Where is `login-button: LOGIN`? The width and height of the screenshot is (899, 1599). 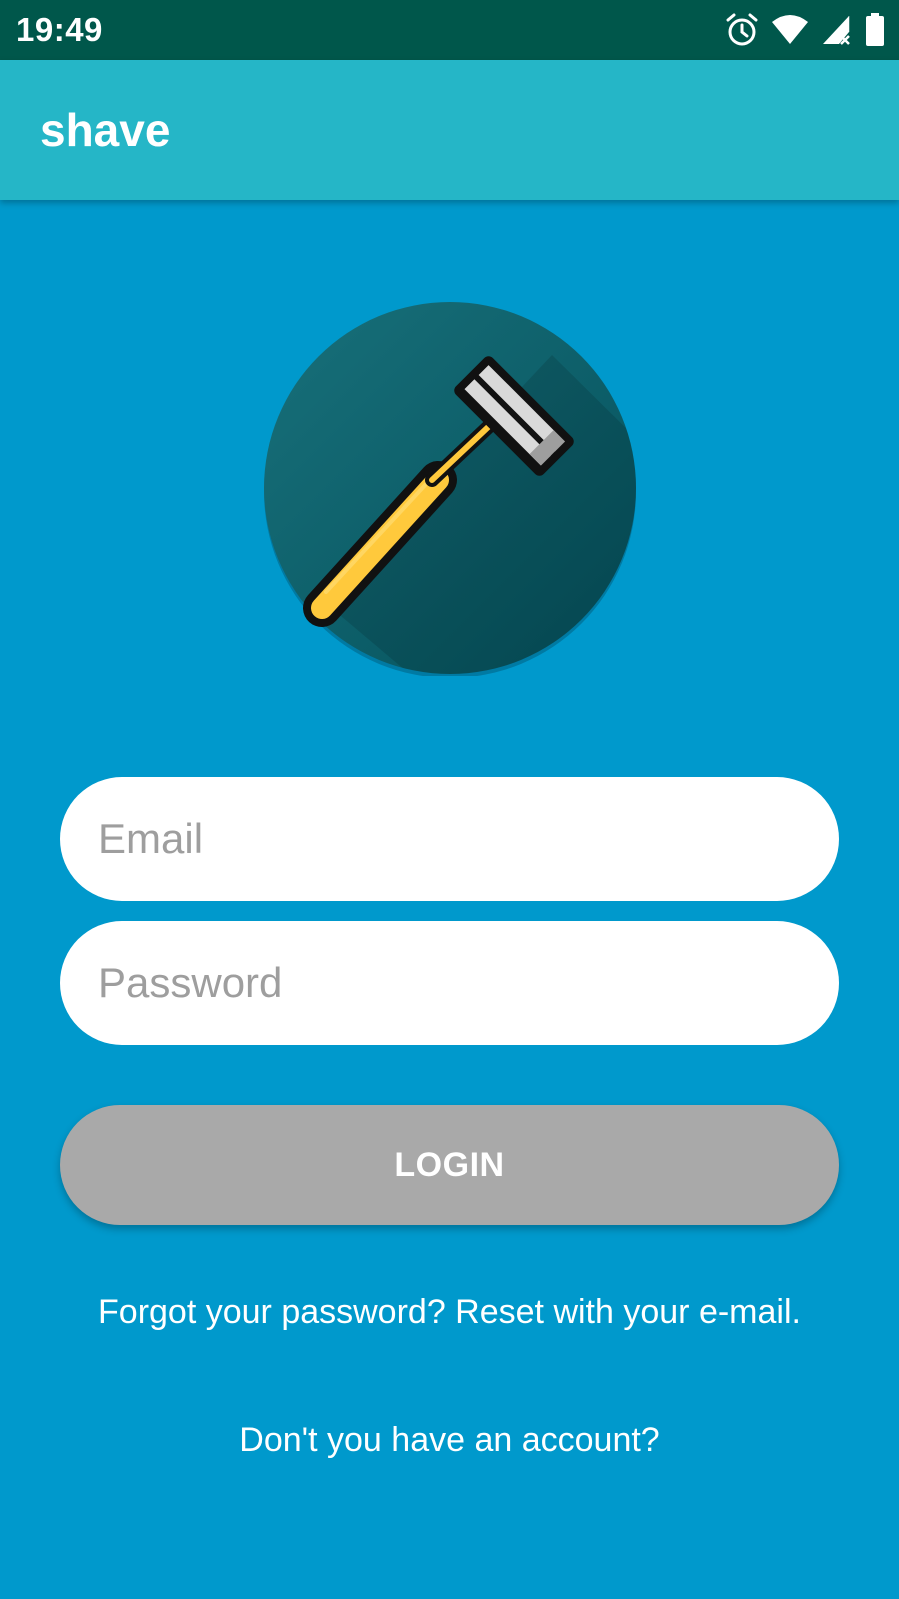 login-button: LOGIN is located at coordinates (449, 1165).